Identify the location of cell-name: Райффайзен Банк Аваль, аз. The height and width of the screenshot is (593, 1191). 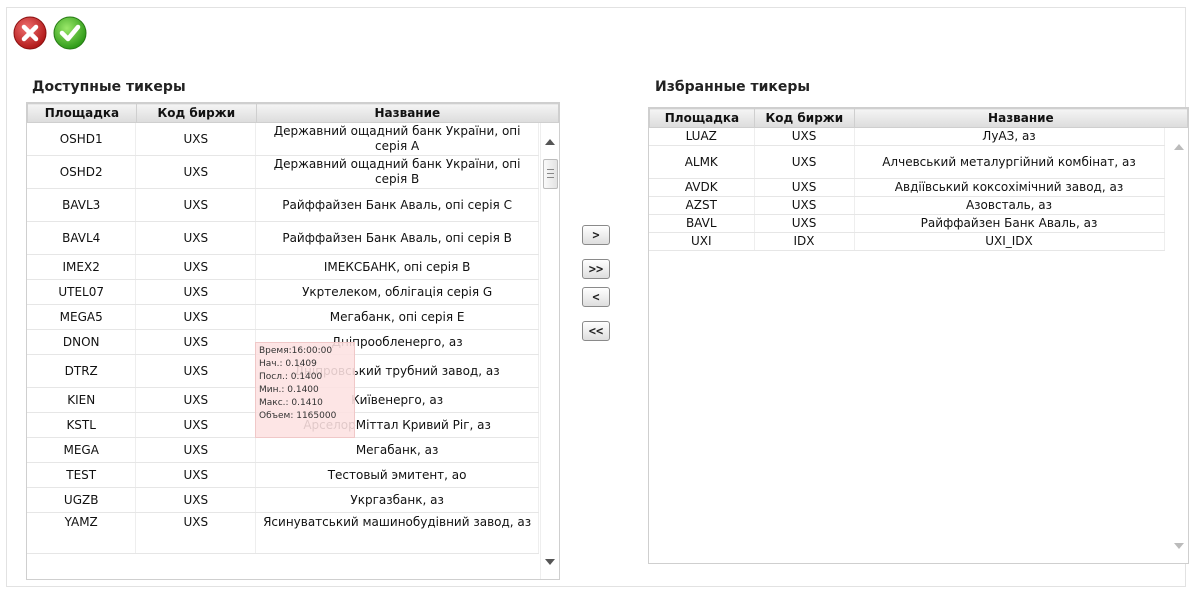
(1009, 223).